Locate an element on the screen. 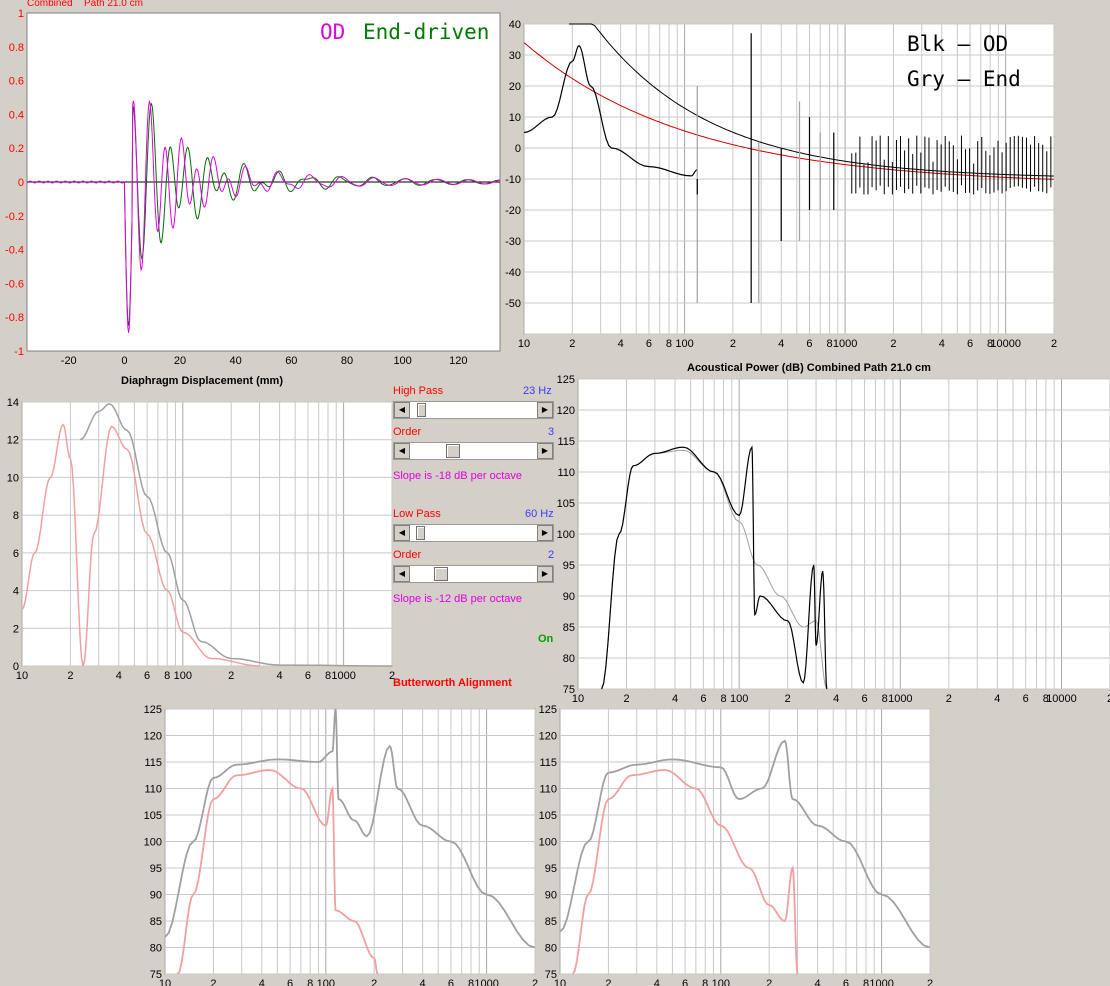  alignment-label: Butterworth Alignment is located at coordinates (452, 683).